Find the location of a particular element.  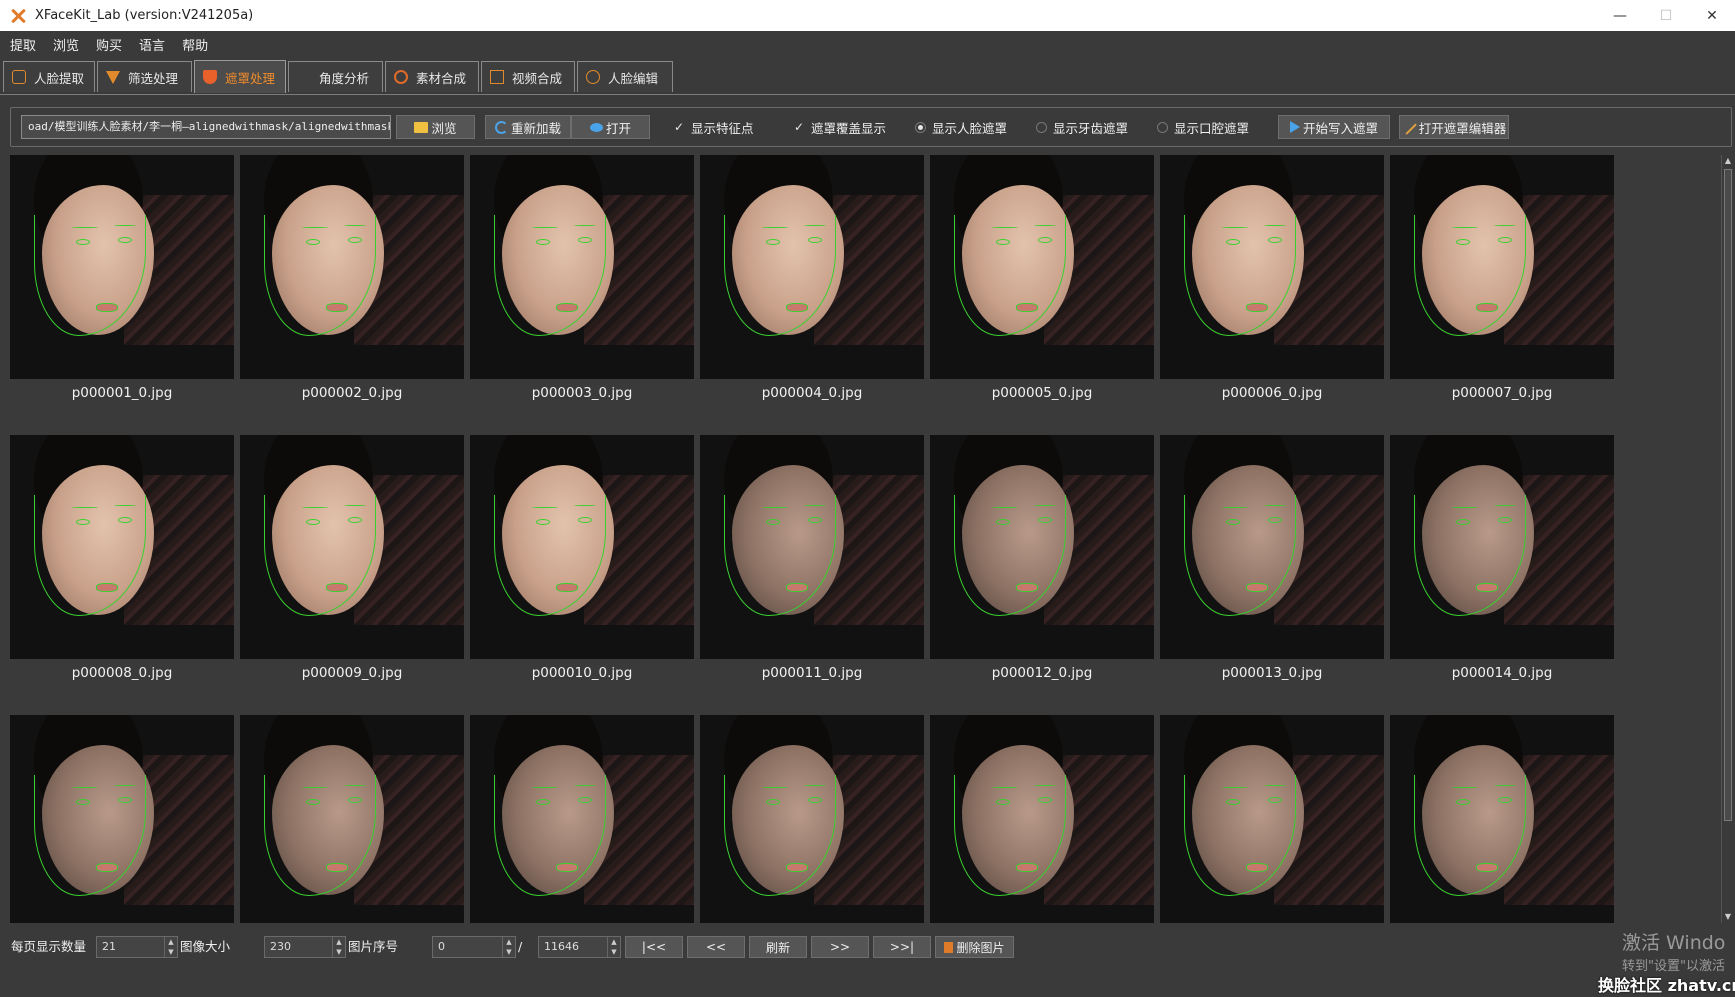

scroll-up-icon: ▲ is located at coordinates (1728, 161).